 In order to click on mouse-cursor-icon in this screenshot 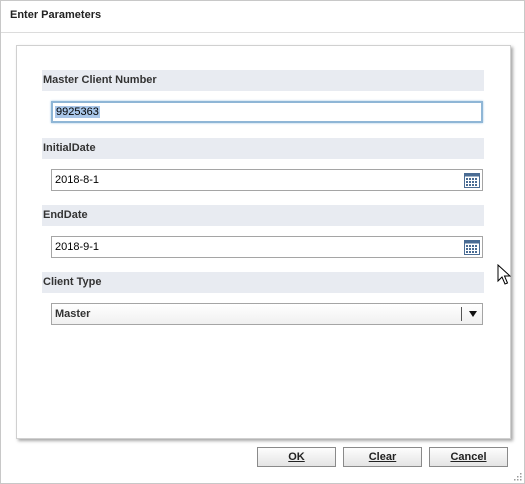, I will do `click(504, 274)`.